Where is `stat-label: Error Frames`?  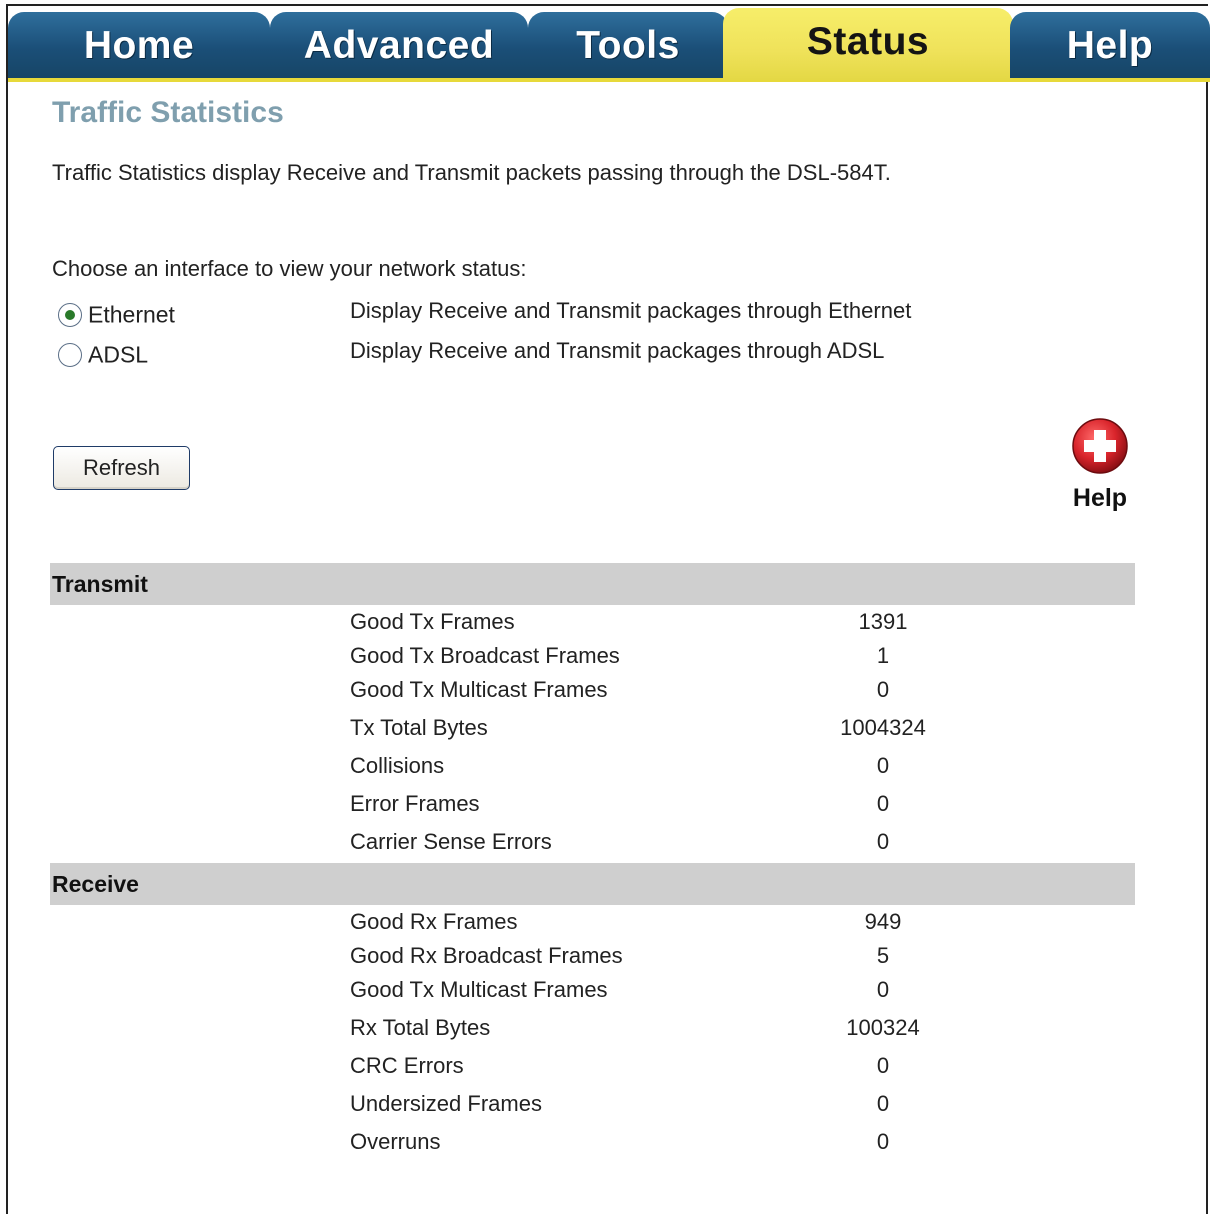
stat-label: Error Frames is located at coordinates (415, 803).